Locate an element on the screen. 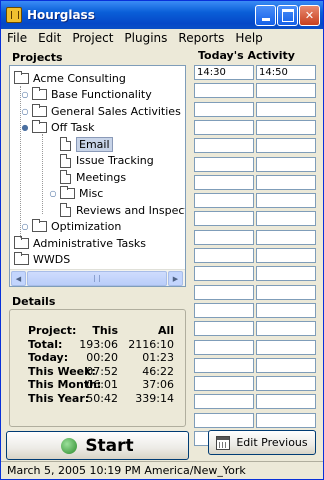 Image resolution: width=324 pixels, height=480 pixels. horizontal-scrollbar: ◀ ▶ is located at coordinates (97, 277).